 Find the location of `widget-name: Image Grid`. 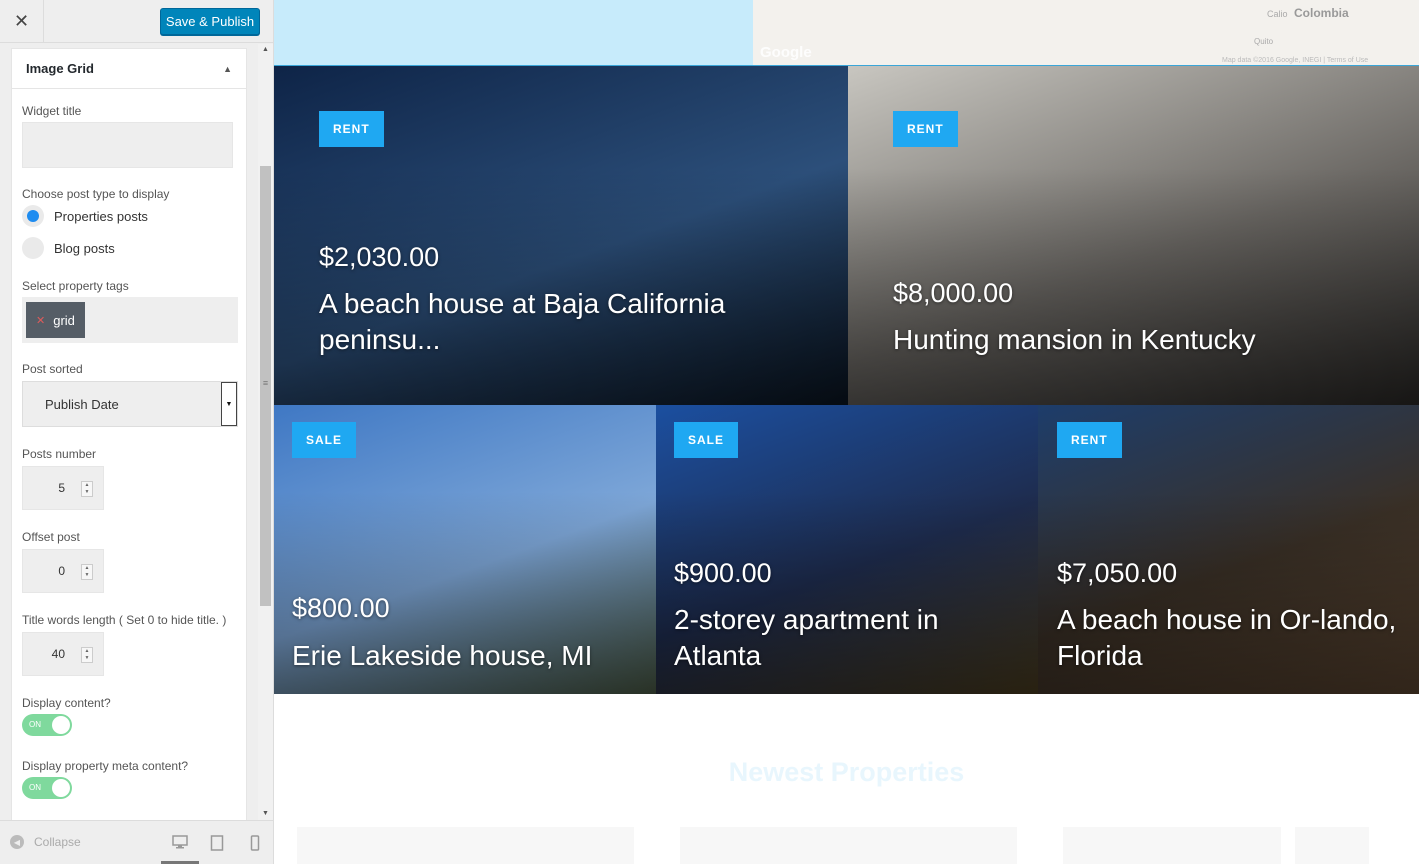

widget-name: Image Grid is located at coordinates (60, 68).